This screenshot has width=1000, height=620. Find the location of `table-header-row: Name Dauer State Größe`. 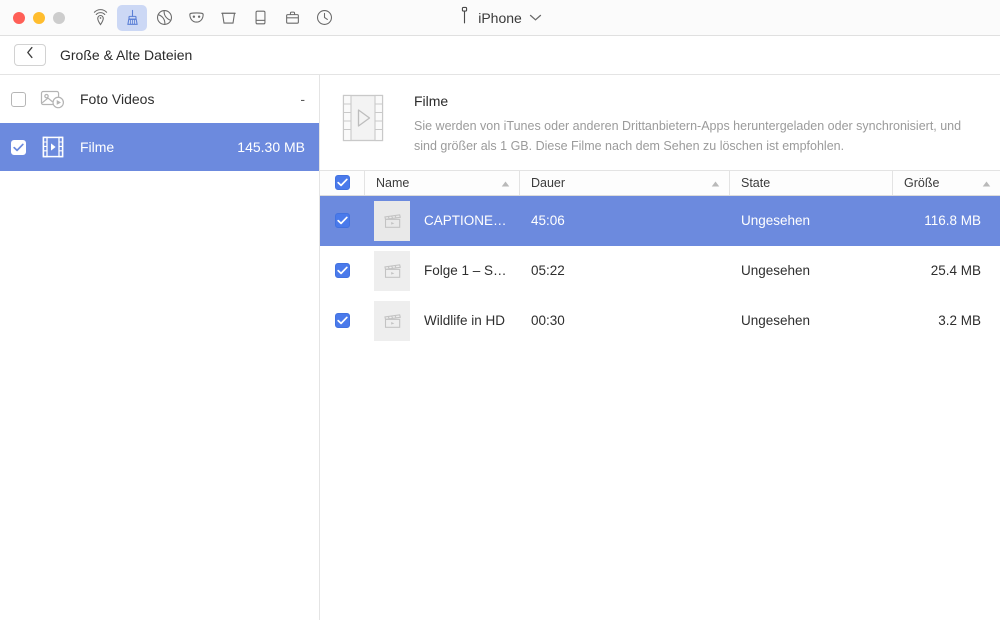

table-header-row: Name Dauer State Größe is located at coordinates (660, 182).